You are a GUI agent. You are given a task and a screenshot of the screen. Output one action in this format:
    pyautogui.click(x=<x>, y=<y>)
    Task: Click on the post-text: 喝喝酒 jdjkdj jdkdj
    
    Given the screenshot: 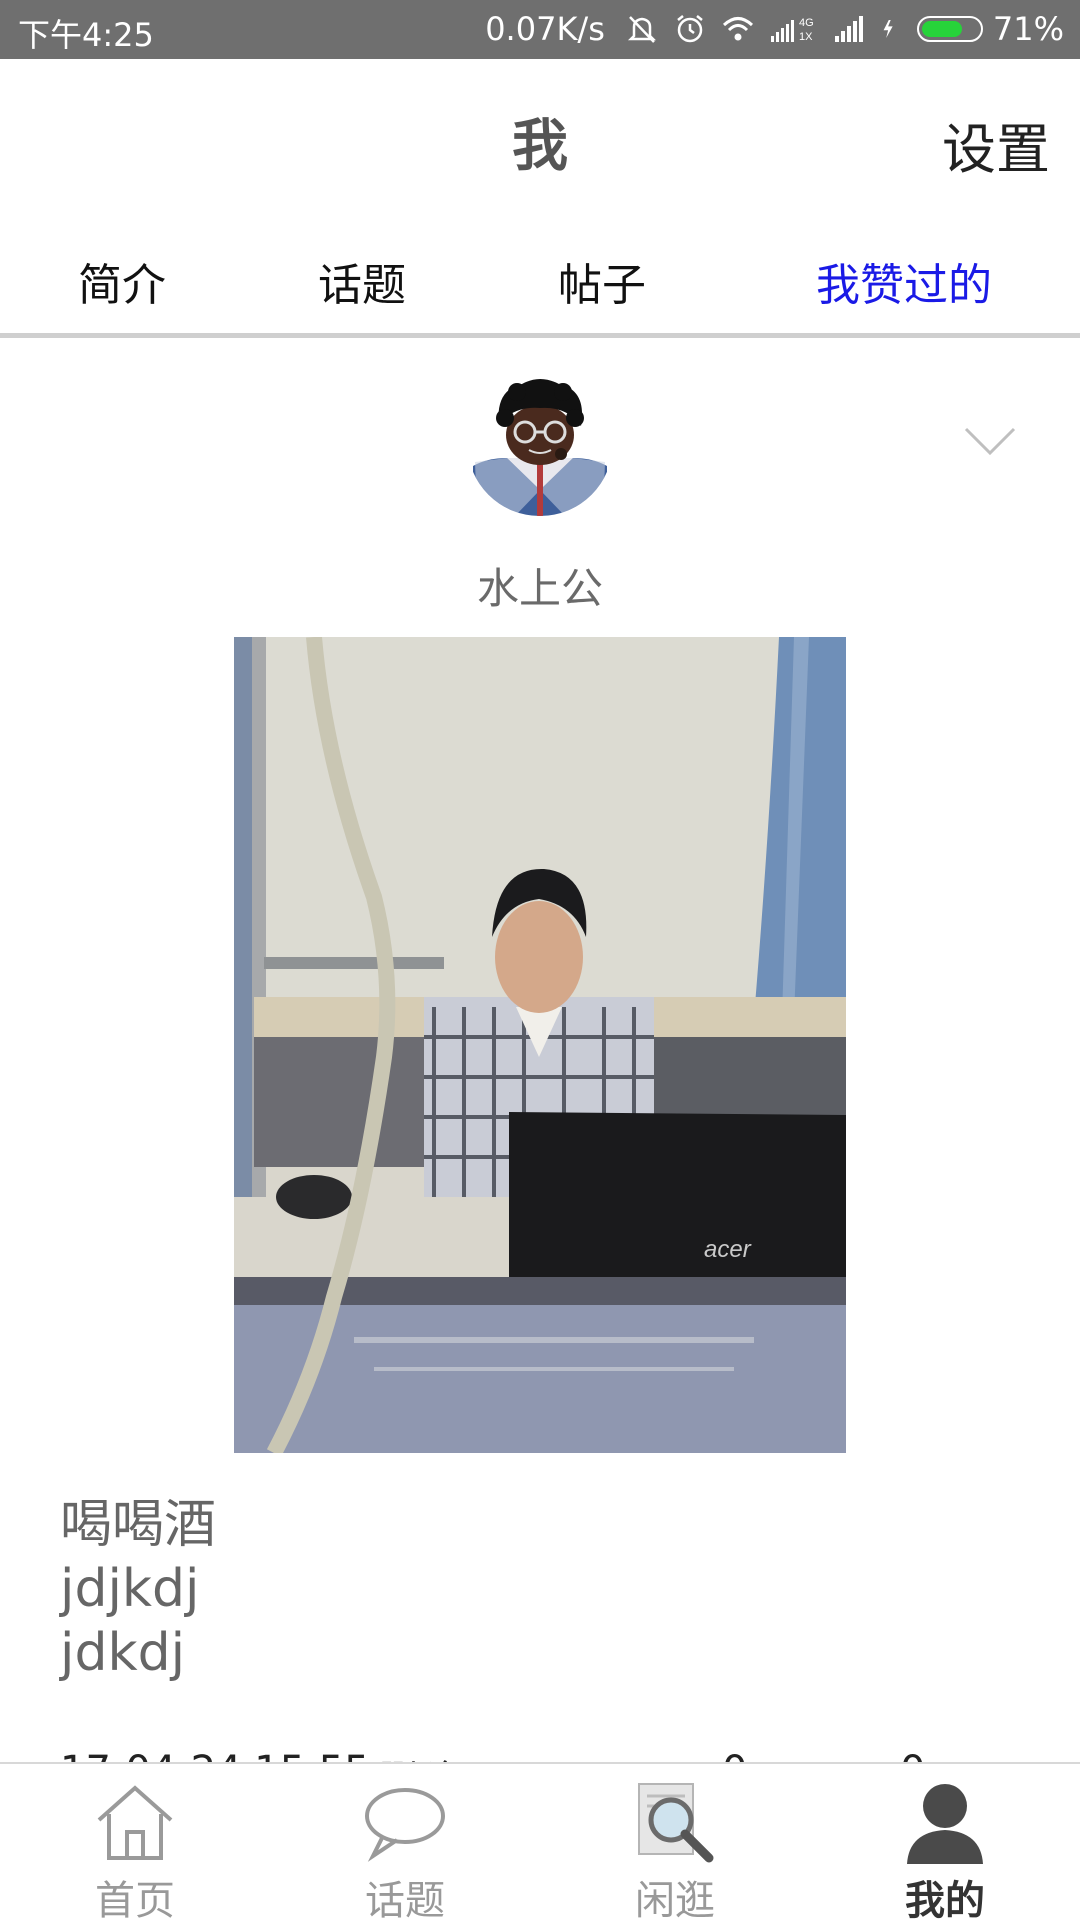 What is the action you would take?
    pyautogui.click(x=138, y=1589)
    